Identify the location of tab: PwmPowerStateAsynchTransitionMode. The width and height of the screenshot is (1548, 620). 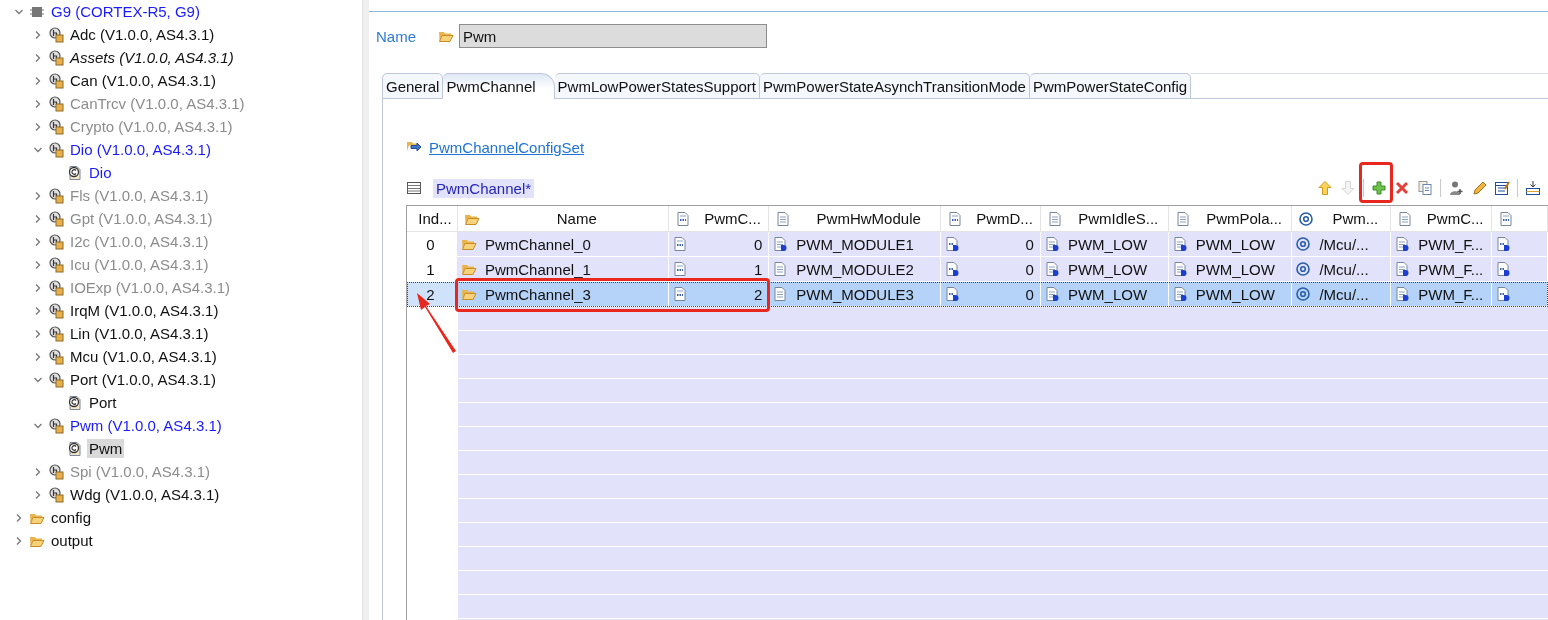
(895, 86).